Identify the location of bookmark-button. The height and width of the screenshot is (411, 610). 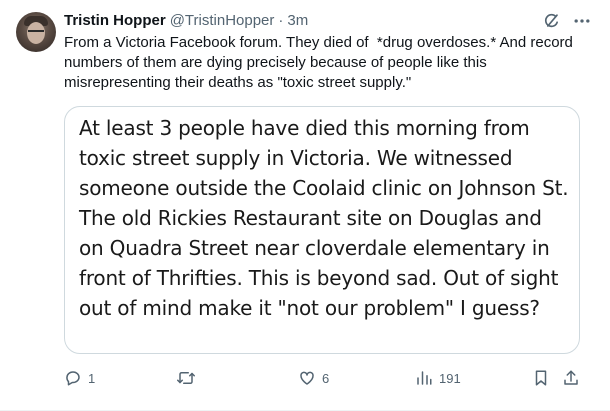
(541, 378).